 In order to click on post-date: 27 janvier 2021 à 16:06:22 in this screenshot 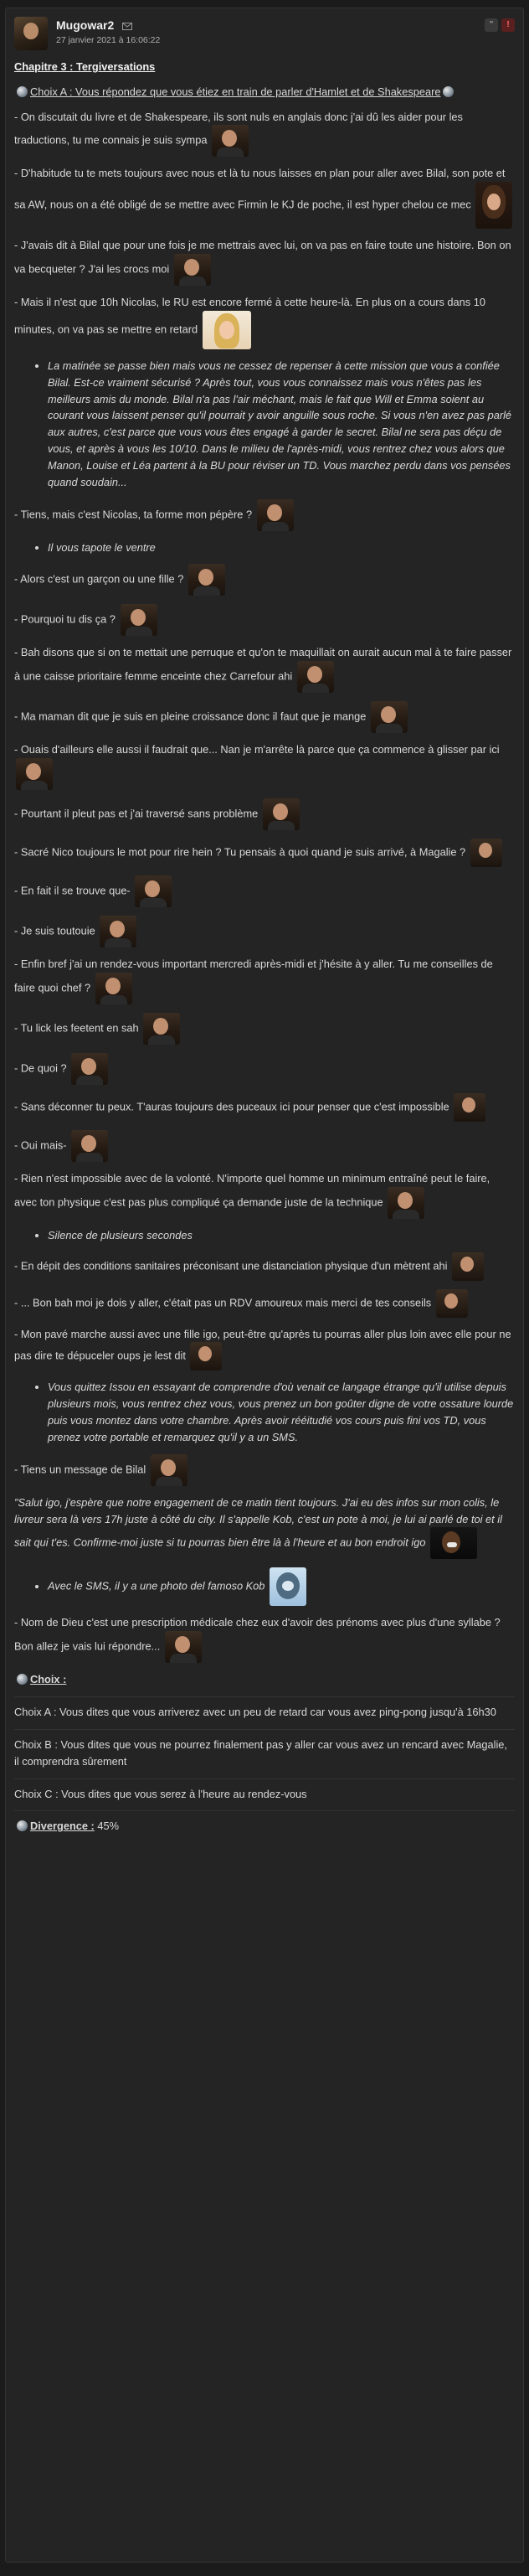, I will do `click(108, 40)`.